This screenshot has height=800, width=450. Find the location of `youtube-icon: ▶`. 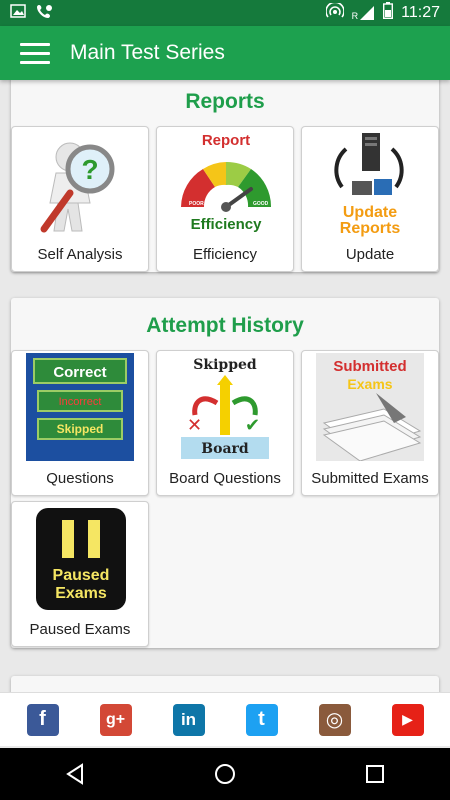

youtube-icon: ▶ is located at coordinates (407, 719).